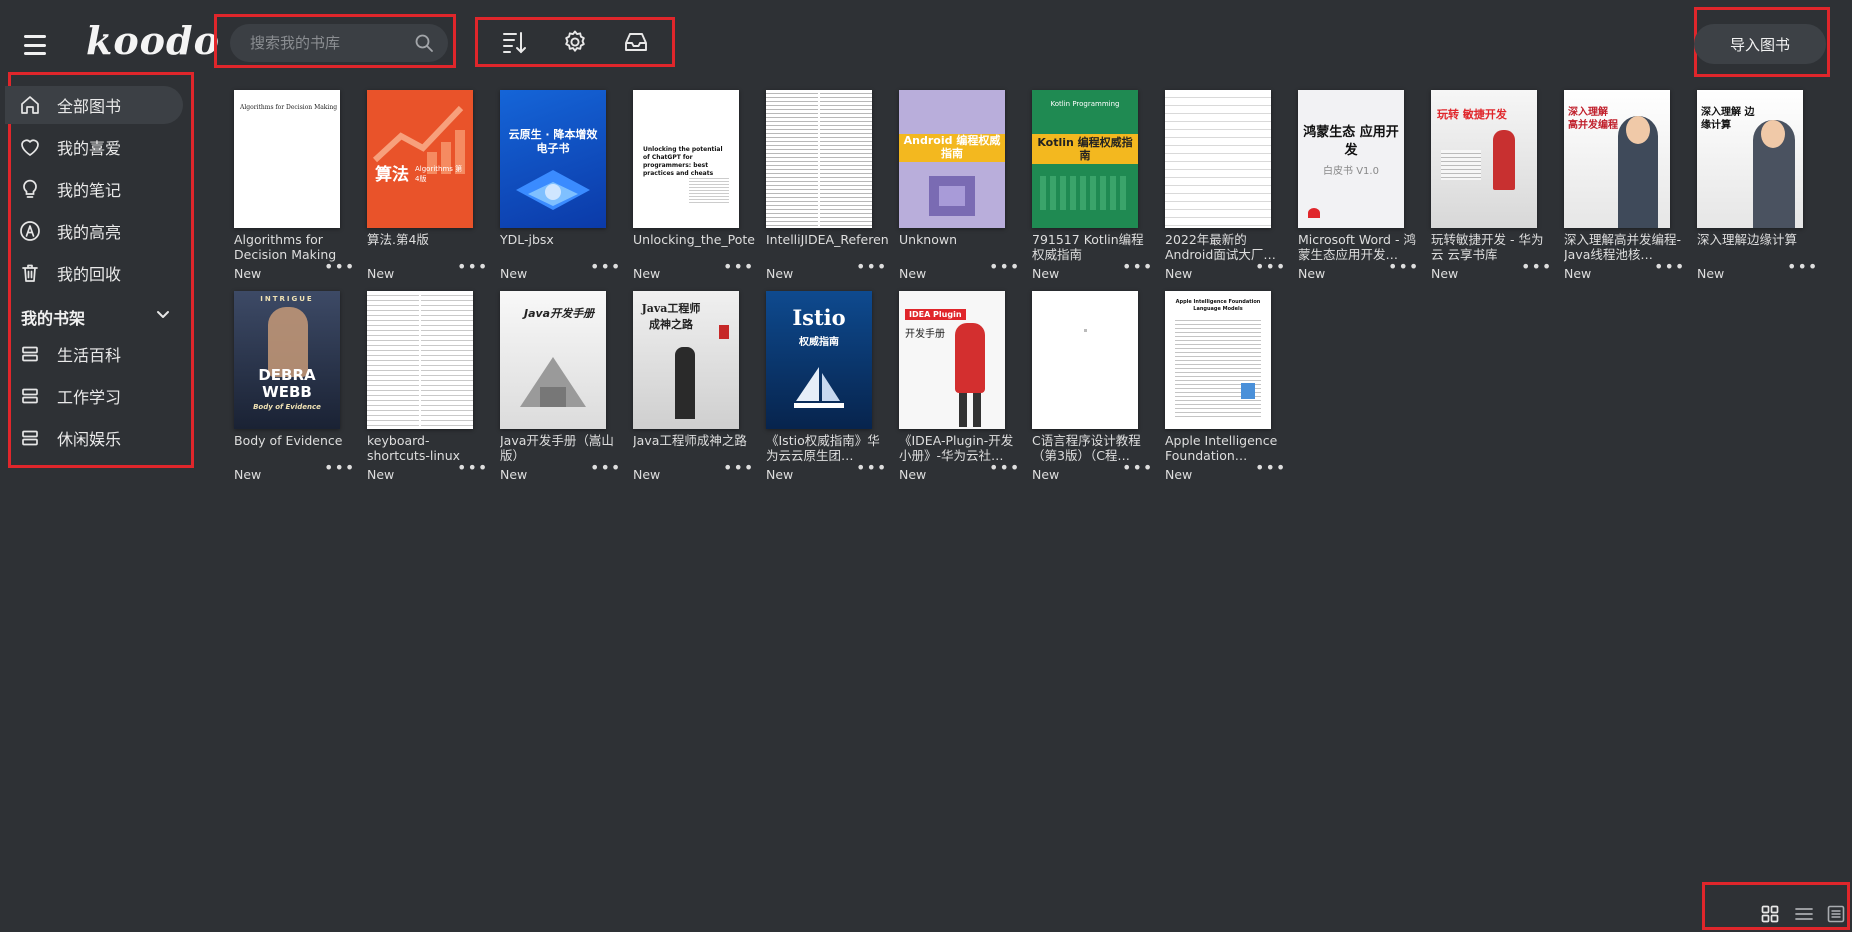 This screenshot has height=932, width=1852. Describe the element at coordinates (1770, 914) in the screenshot. I see `grid-view-icon` at that location.